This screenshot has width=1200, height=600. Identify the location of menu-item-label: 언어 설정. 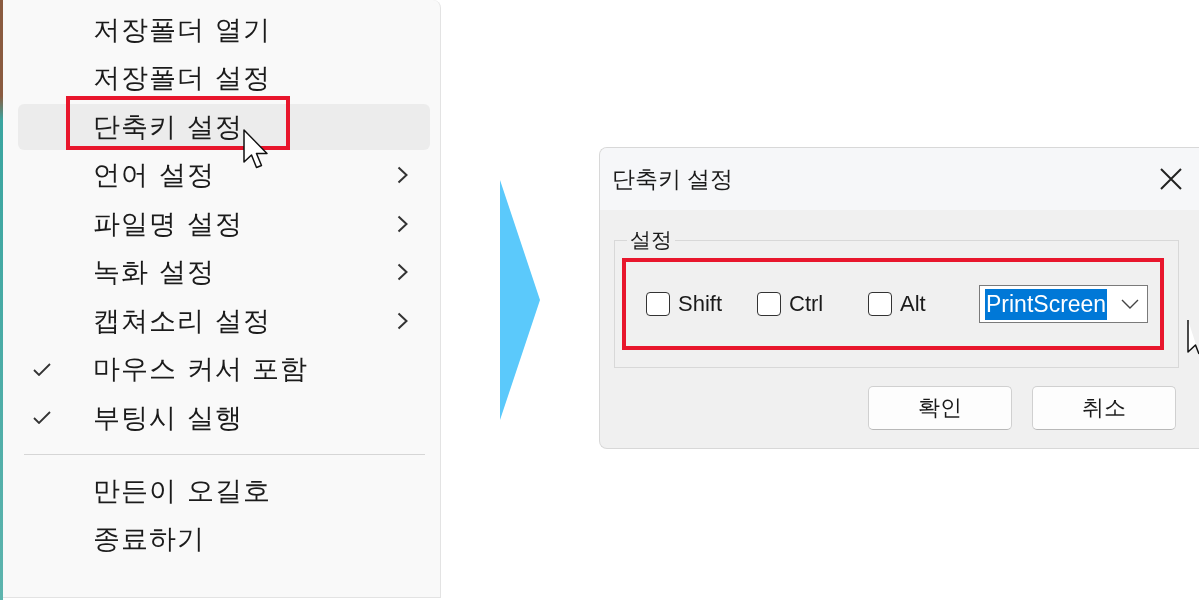
(154, 175).